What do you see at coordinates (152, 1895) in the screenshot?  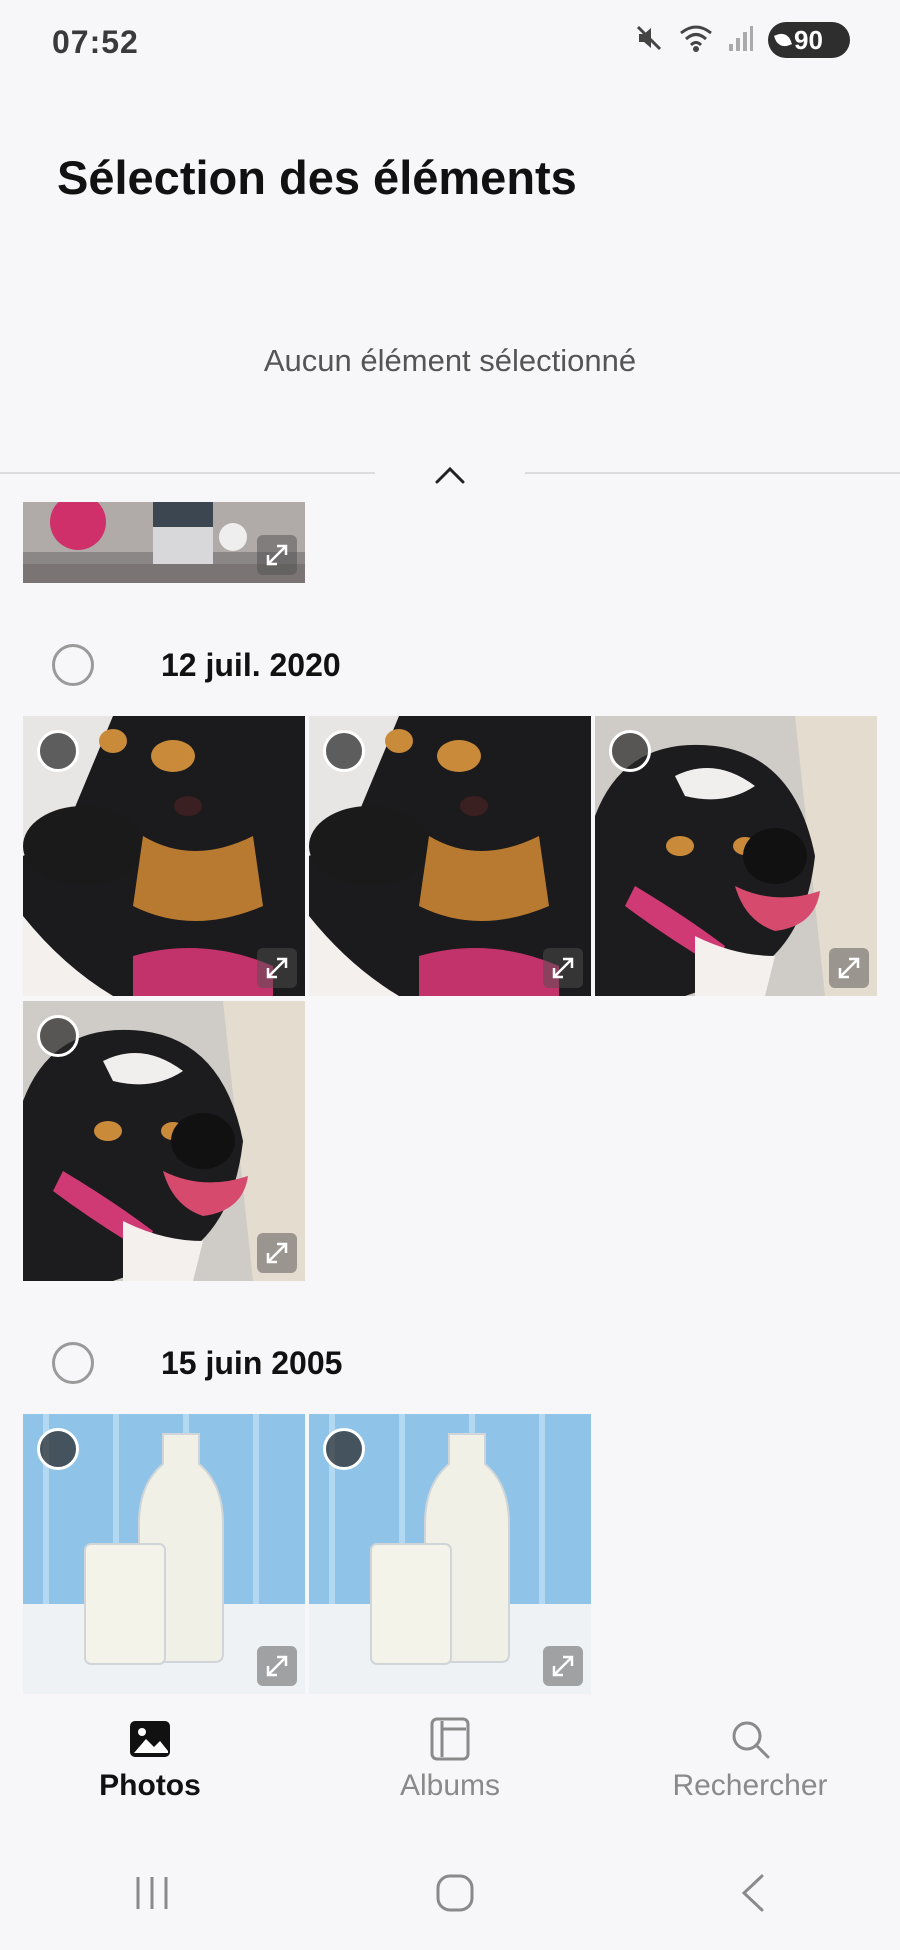 I see `recents-icon` at bounding box center [152, 1895].